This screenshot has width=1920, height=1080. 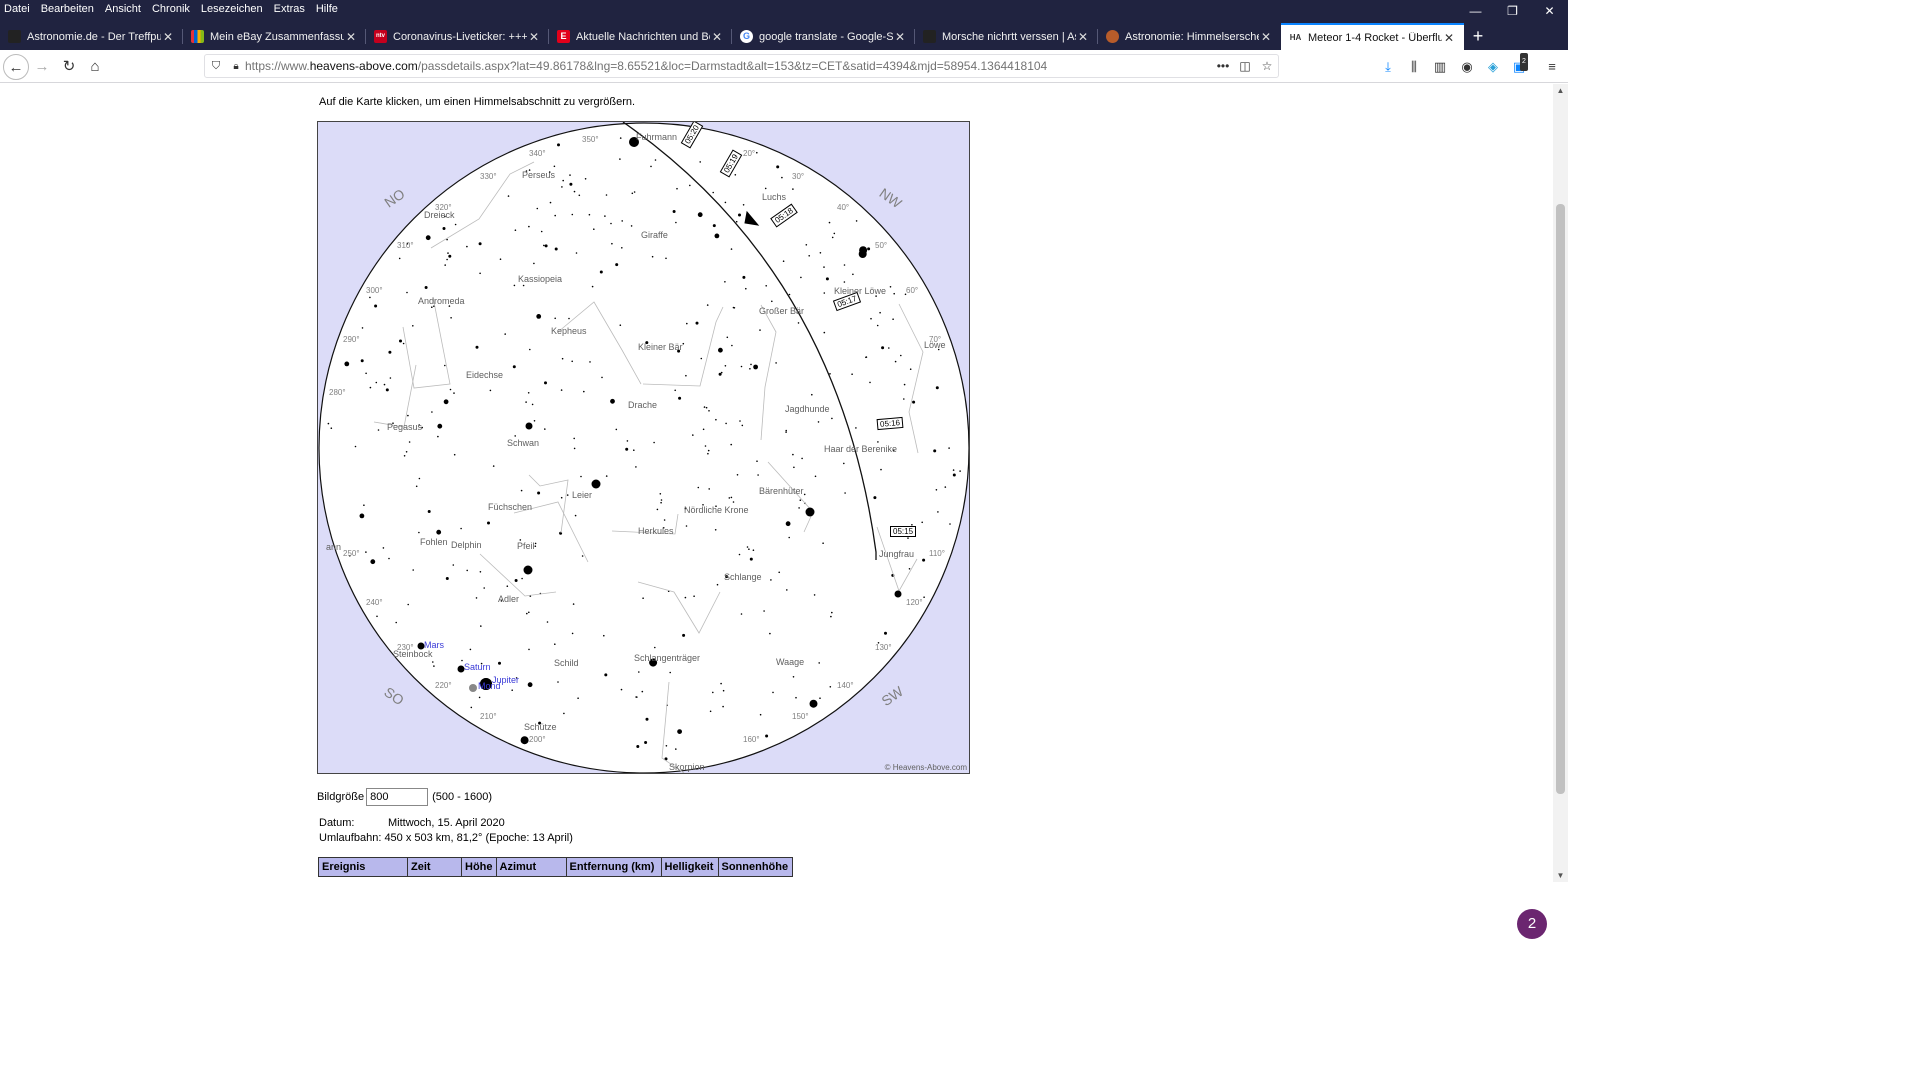 I want to click on reload-icon: ↻, so click(x=69, y=67).